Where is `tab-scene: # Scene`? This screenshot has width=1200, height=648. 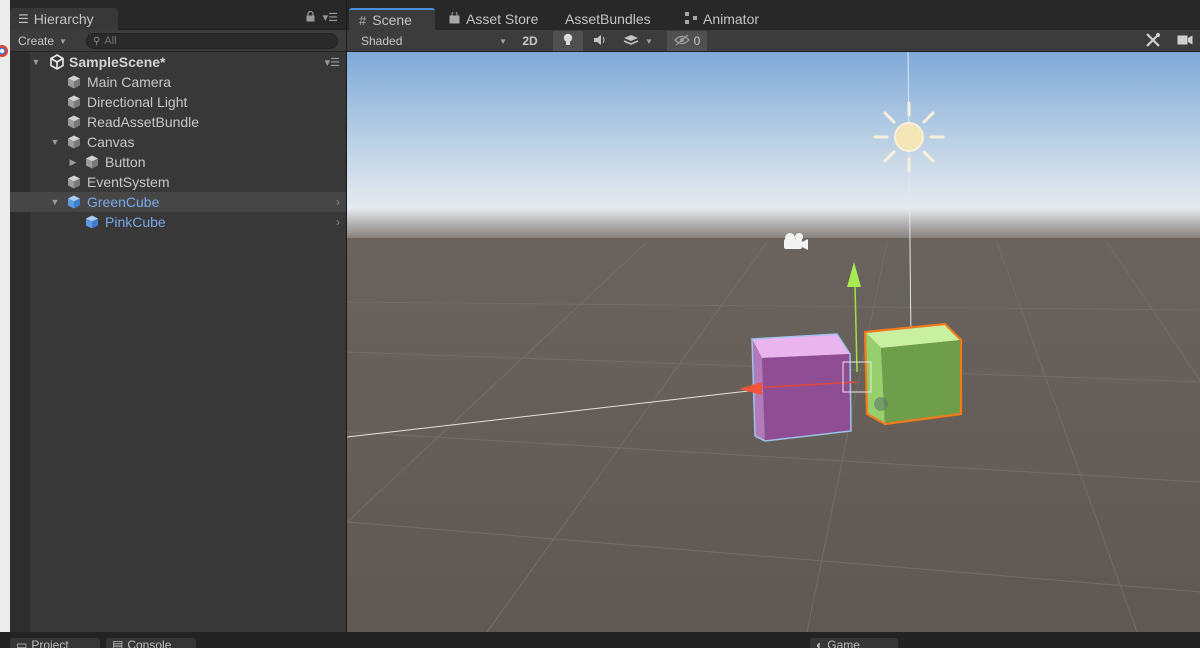
tab-scene: # Scene is located at coordinates (392, 19).